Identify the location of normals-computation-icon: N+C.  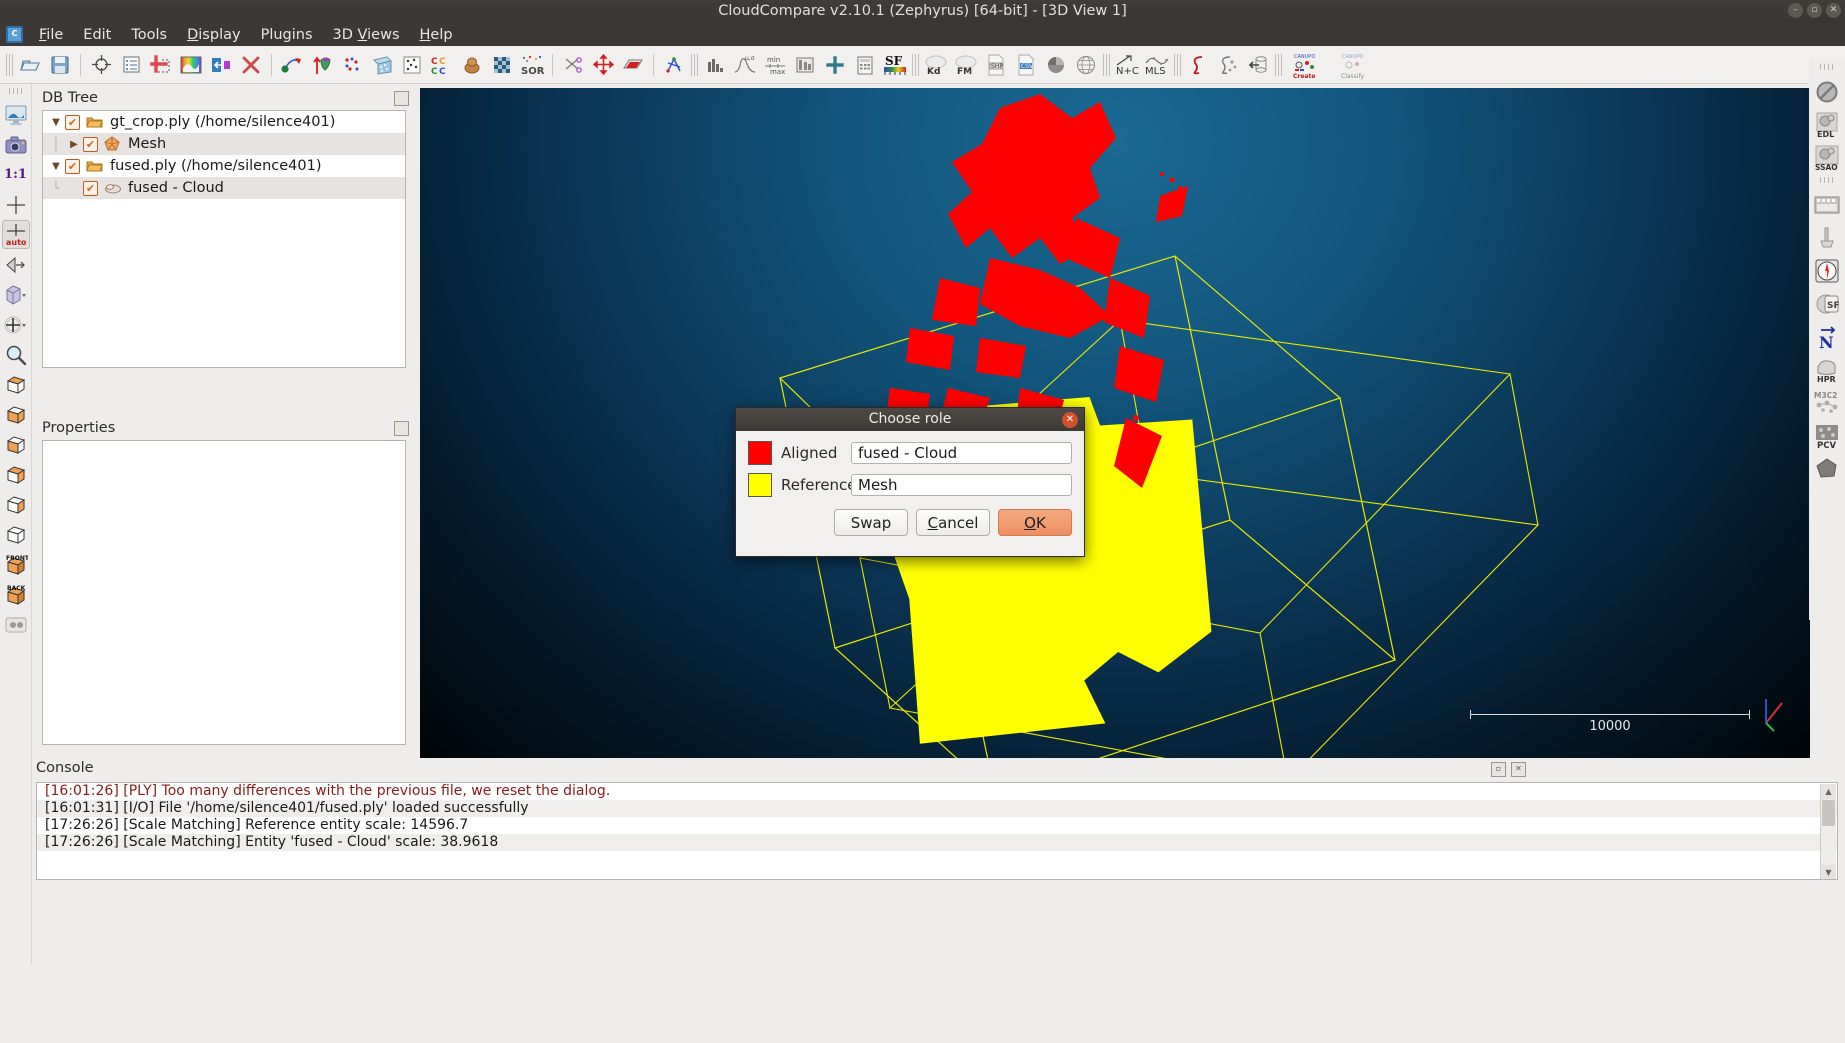
(1127, 65).